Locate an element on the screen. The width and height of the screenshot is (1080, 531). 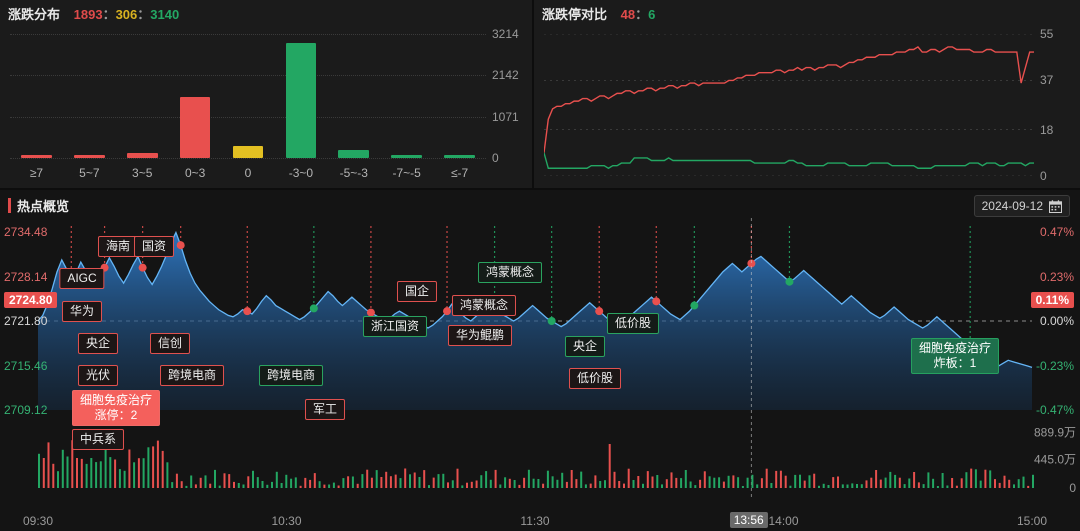
hotspot-annotation-tag: 海南 is located at coordinates (118, 246).